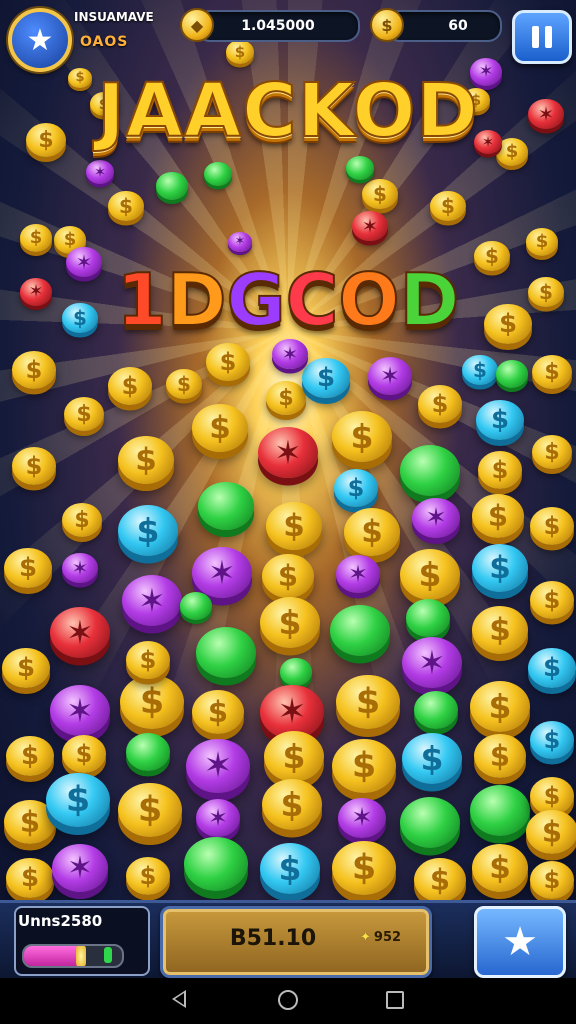 This screenshot has height=1024, width=576. What do you see at coordinates (365, 937) in the screenshot?
I see `diamond-icon: ✦` at bounding box center [365, 937].